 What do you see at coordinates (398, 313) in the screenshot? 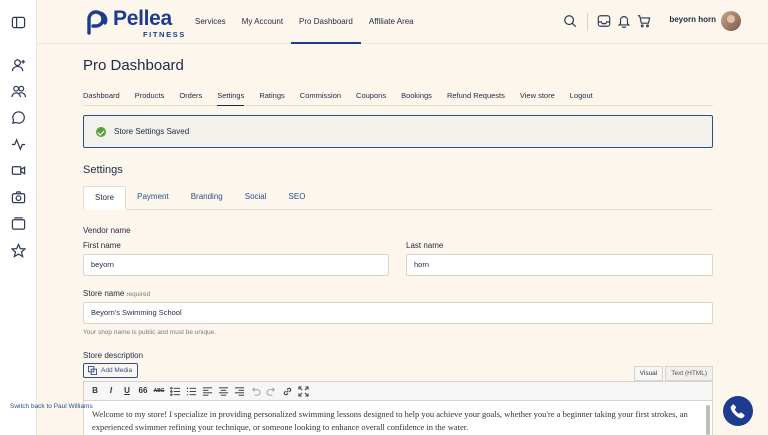
I see `store-name-field: Beyorn's Swimming School` at bounding box center [398, 313].